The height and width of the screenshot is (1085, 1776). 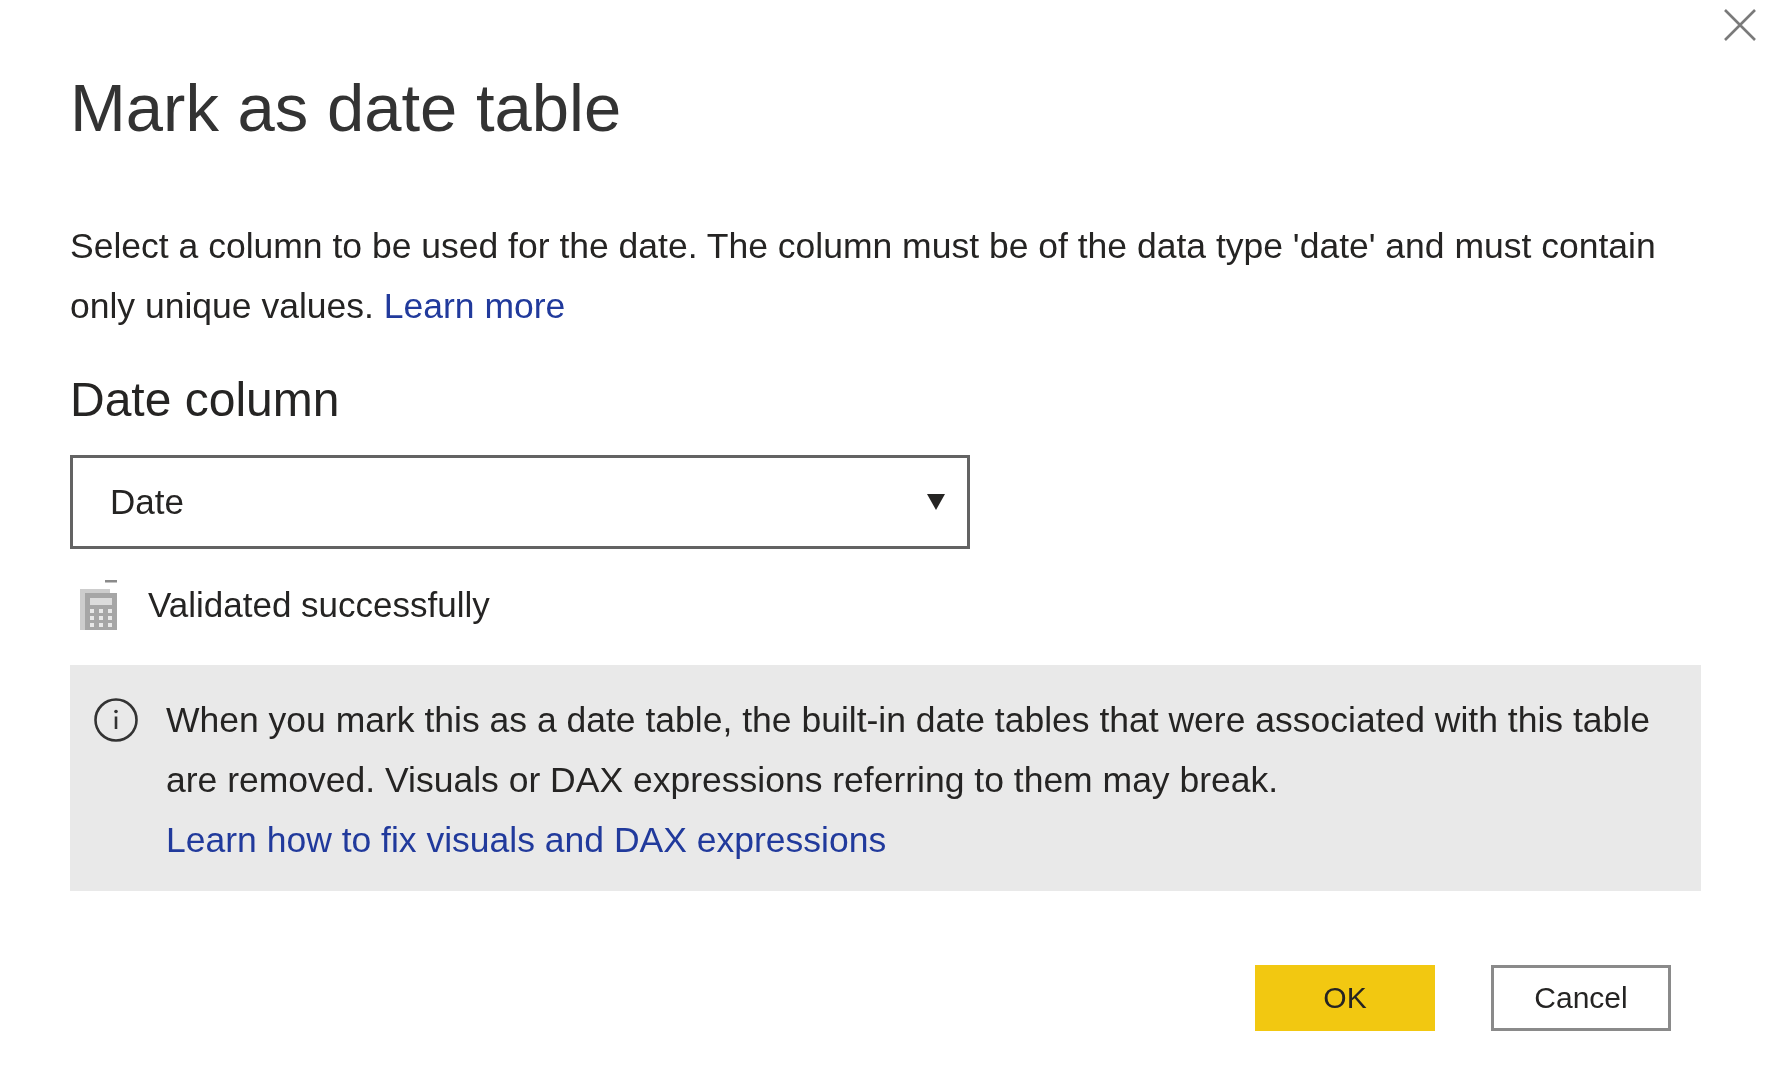 I want to click on date-column-dropdown: Date, so click(x=520, y=502).